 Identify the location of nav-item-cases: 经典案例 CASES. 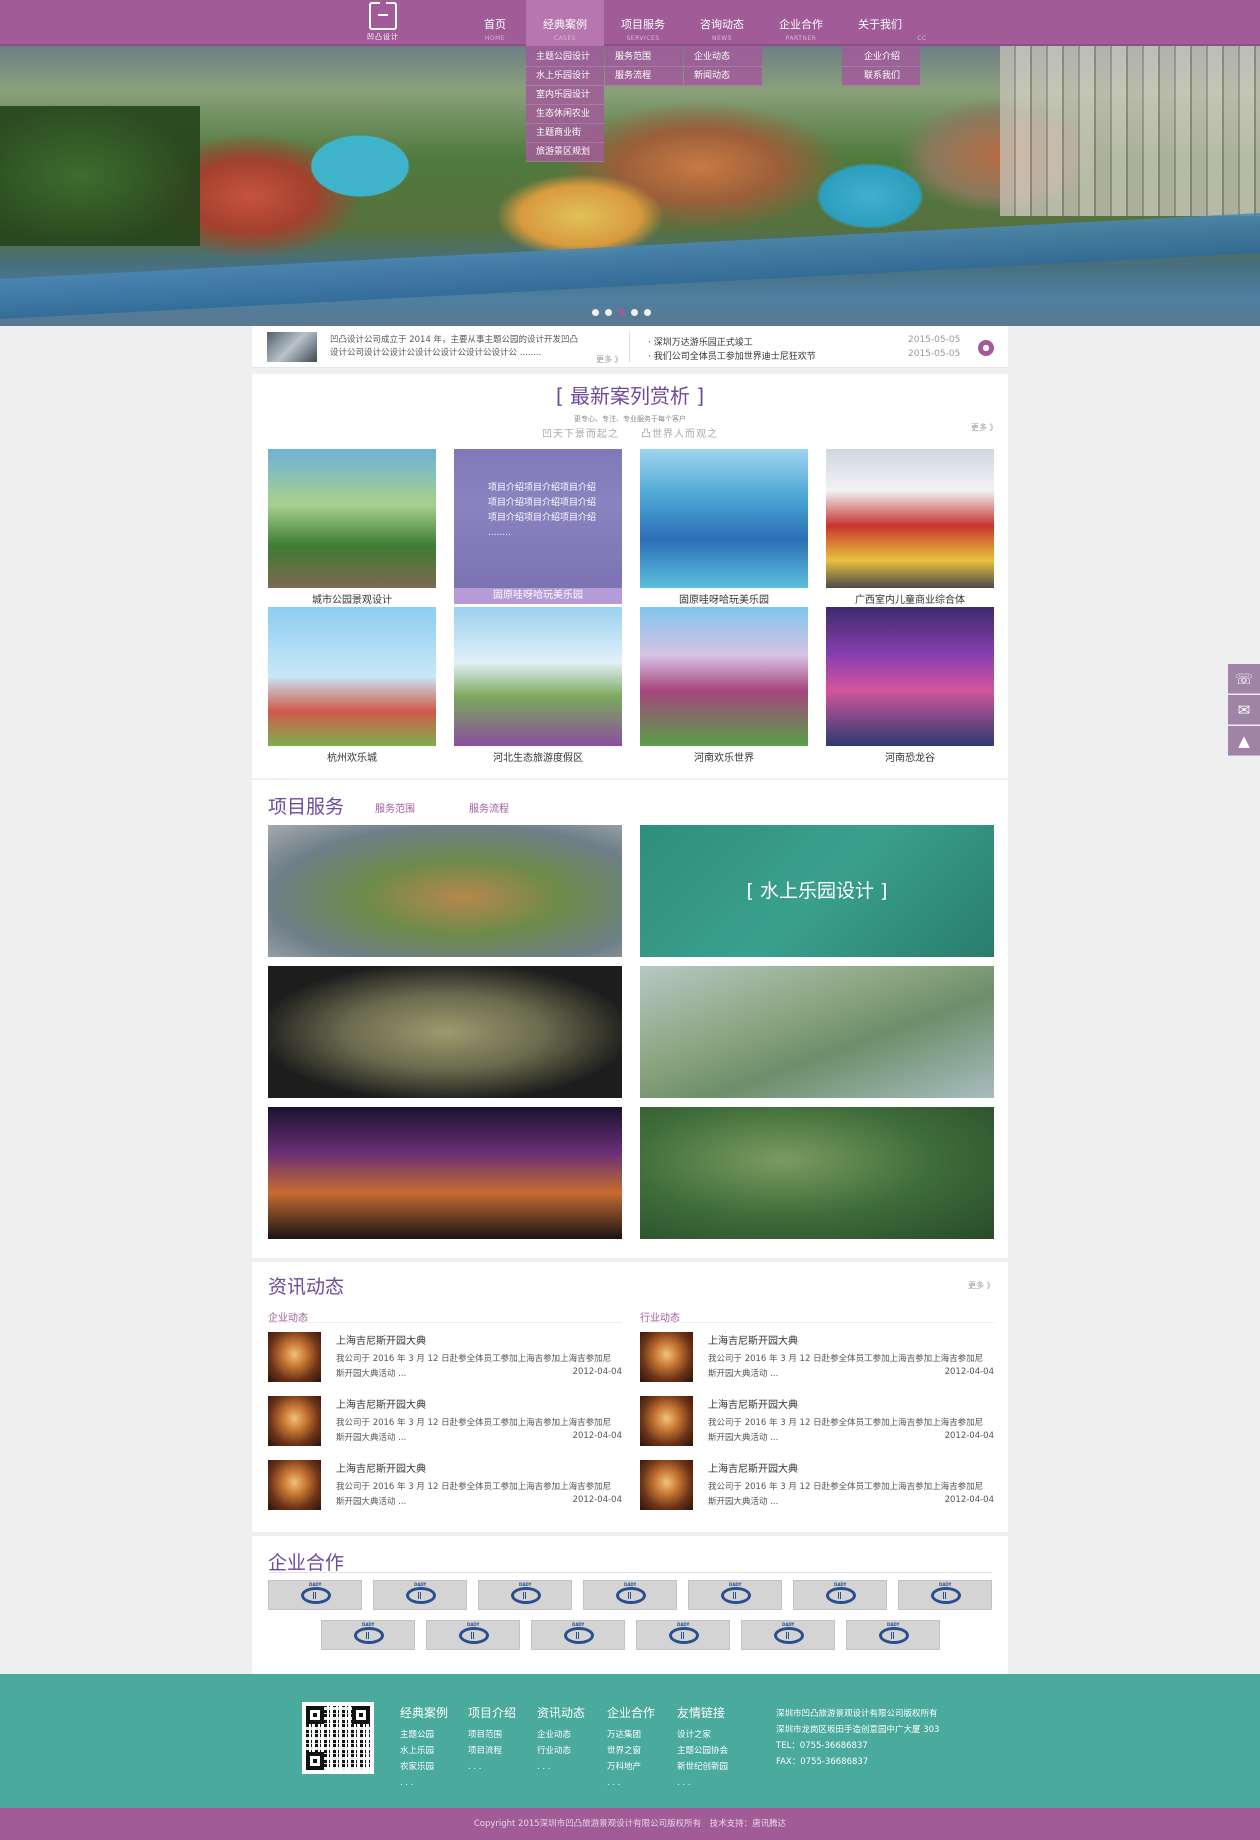
(565, 23).